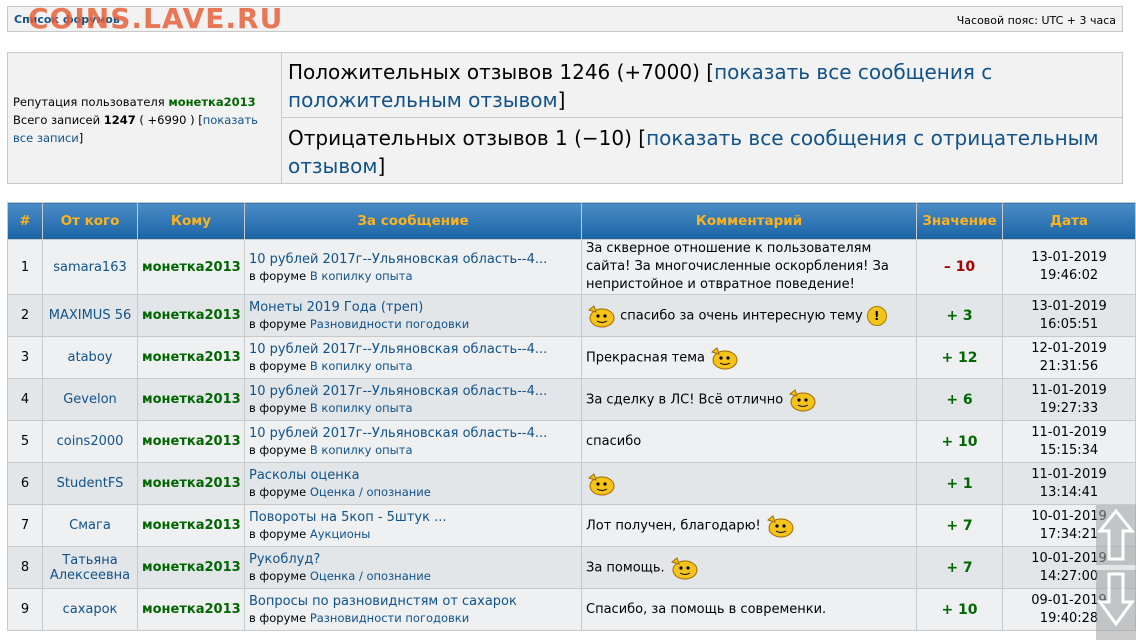  I want to click on comment-cell: спасибо, so click(749, 441).